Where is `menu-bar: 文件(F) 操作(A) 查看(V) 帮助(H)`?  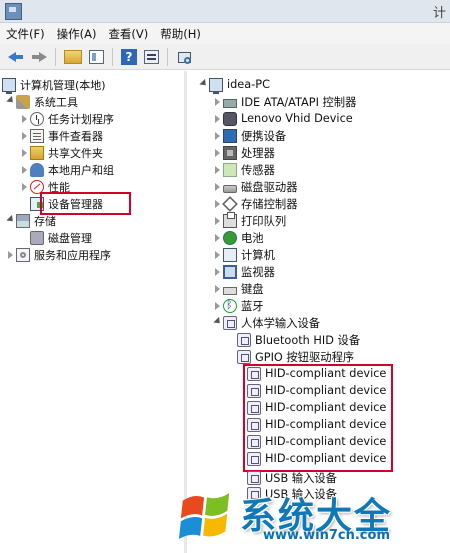 menu-bar: 文件(F) 操作(A) 查看(V) 帮助(H) is located at coordinates (225, 33).